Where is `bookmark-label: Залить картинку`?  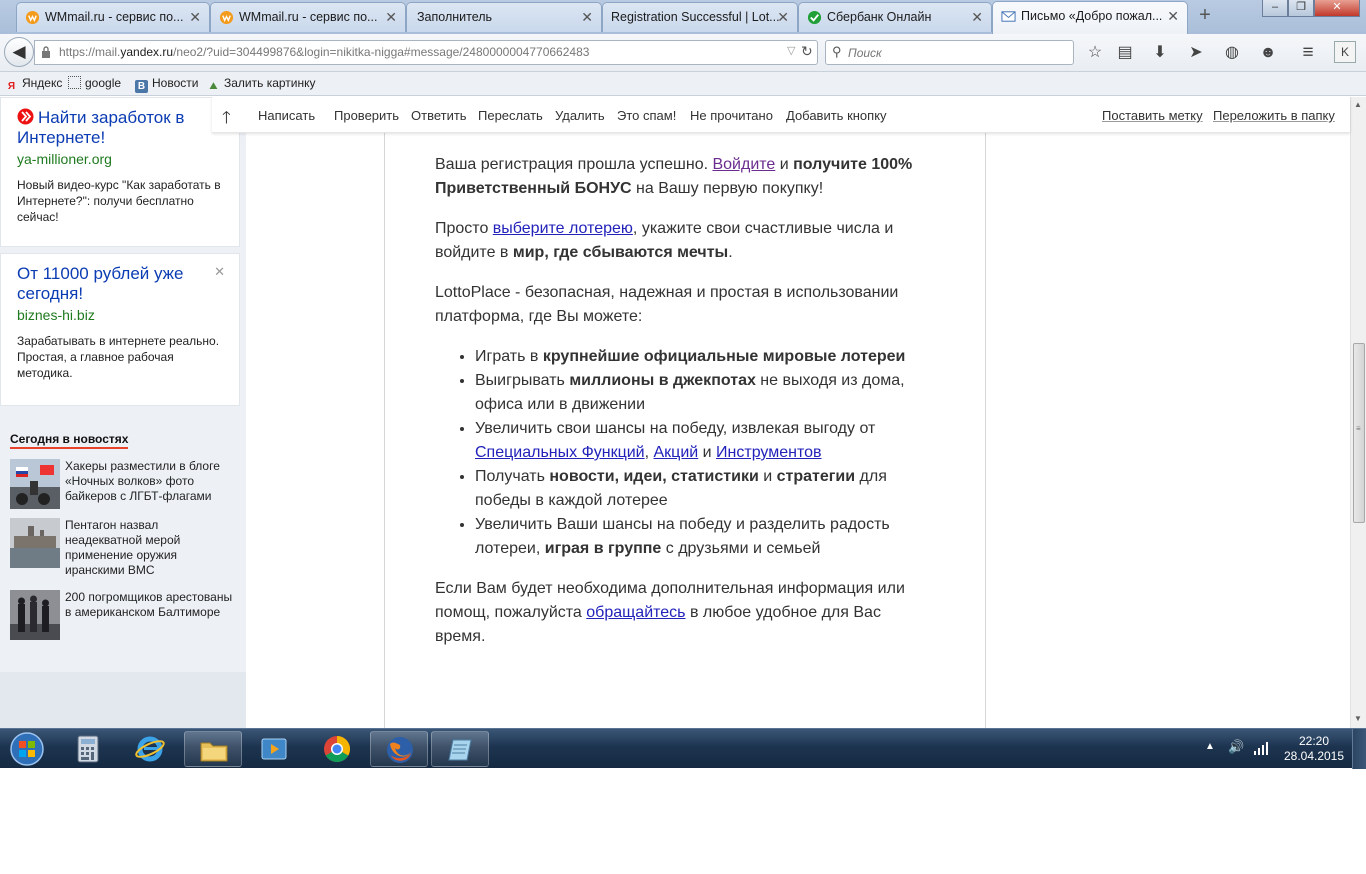 bookmark-label: Залить картинку is located at coordinates (270, 83).